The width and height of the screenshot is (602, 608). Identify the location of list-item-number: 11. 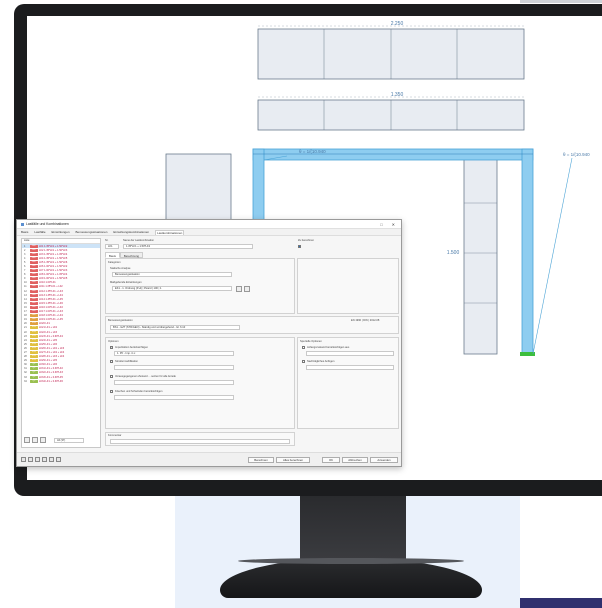
(25, 287).